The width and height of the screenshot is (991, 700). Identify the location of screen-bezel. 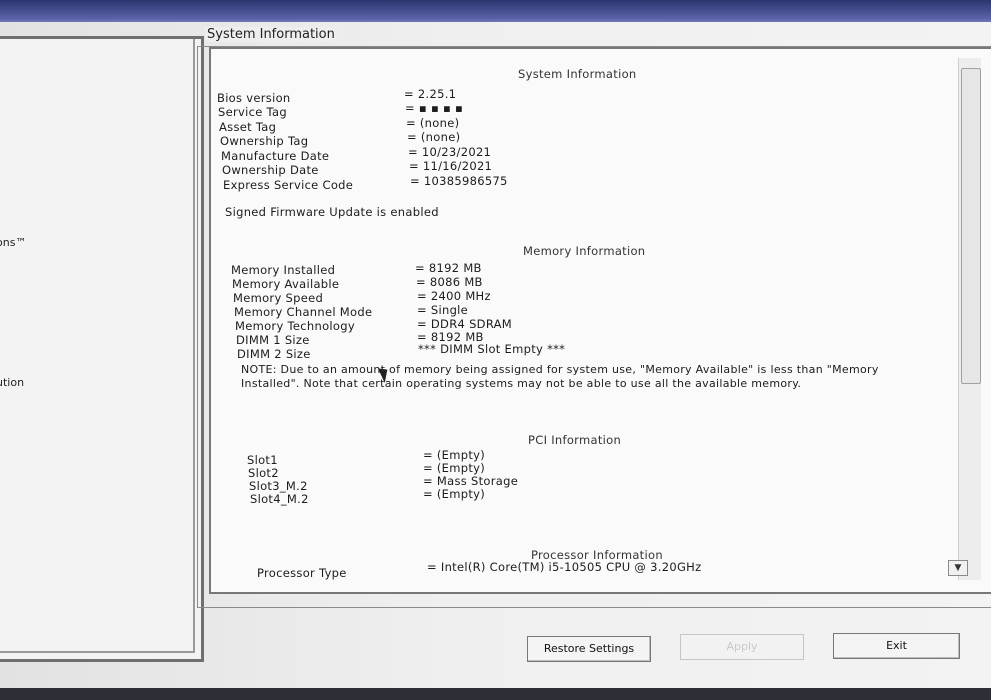
(495, 694).